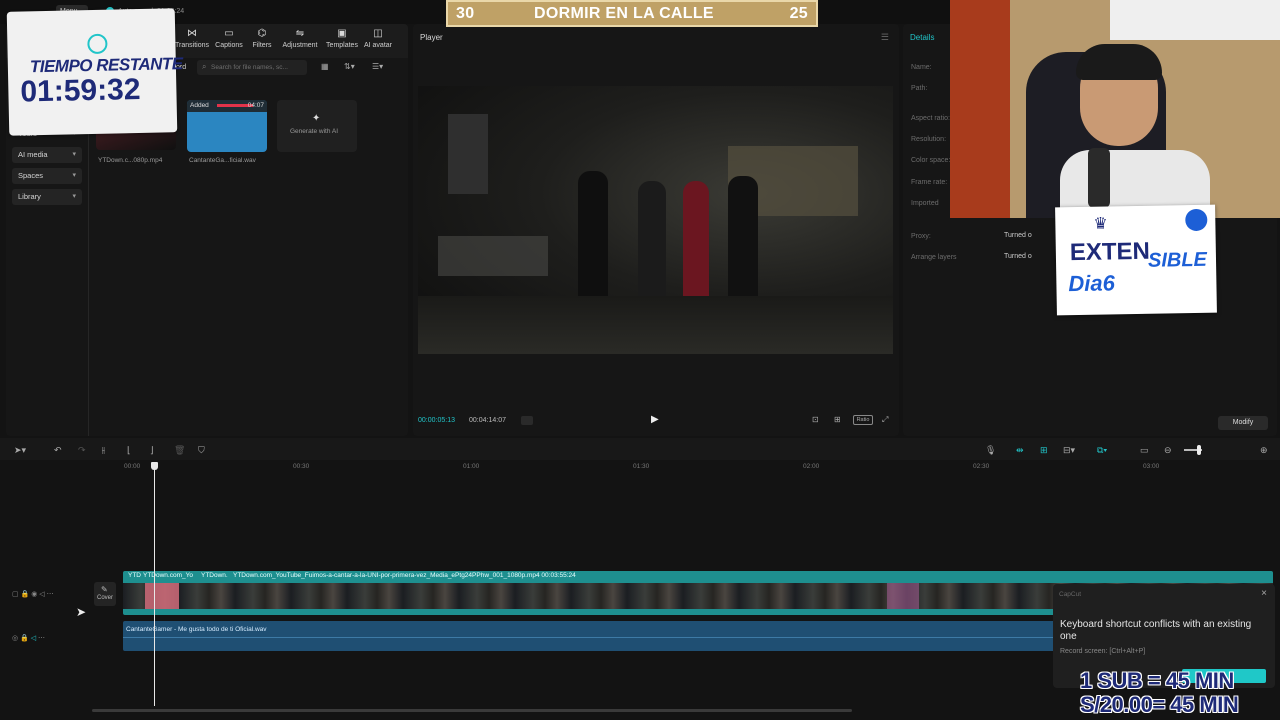 This screenshot has height=720, width=1280. Describe the element at coordinates (33, 154) in the screenshot. I see `sidebar-item-label: AI media` at that location.